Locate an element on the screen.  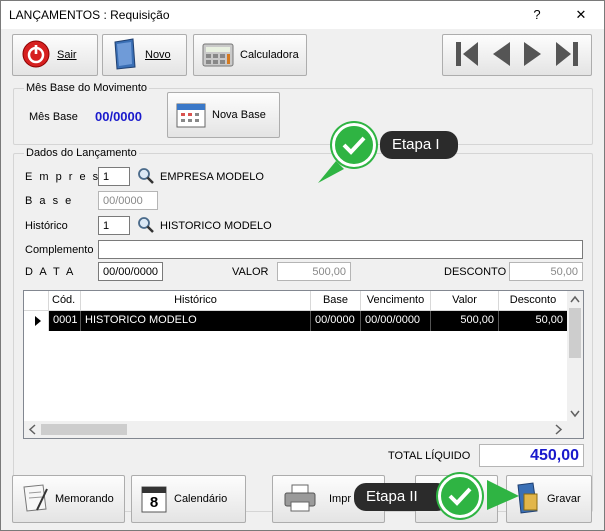
desconto-field: 50,00 is located at coordinates (546, 271).